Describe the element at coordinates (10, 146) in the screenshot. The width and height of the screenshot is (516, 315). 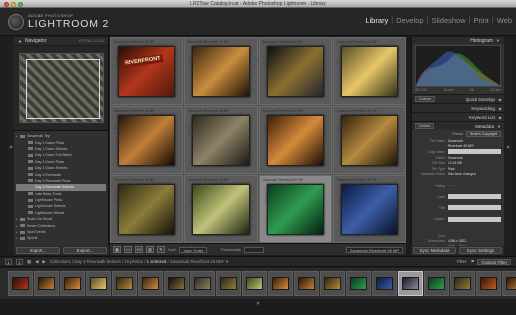
I see `left-panel-toggle: ◀` at that location.